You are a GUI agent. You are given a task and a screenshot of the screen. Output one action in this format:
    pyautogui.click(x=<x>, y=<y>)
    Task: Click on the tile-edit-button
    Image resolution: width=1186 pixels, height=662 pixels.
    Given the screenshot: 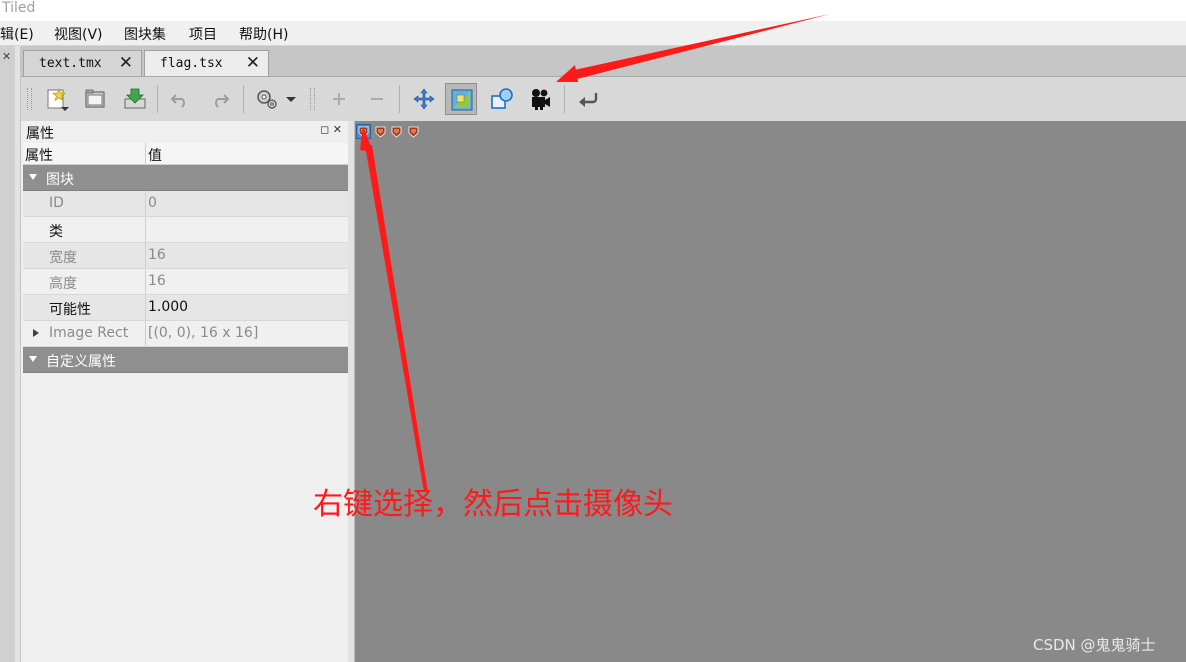 What is the action you would take?
    pyautogui.click(x=461, y=99)
    